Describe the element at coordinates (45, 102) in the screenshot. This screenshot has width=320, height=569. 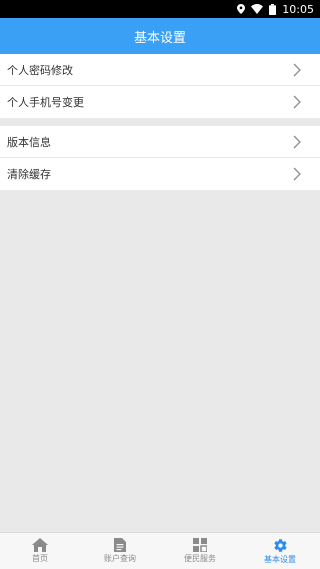
I see `change-phone-label: 个人手机号变更` at that location.